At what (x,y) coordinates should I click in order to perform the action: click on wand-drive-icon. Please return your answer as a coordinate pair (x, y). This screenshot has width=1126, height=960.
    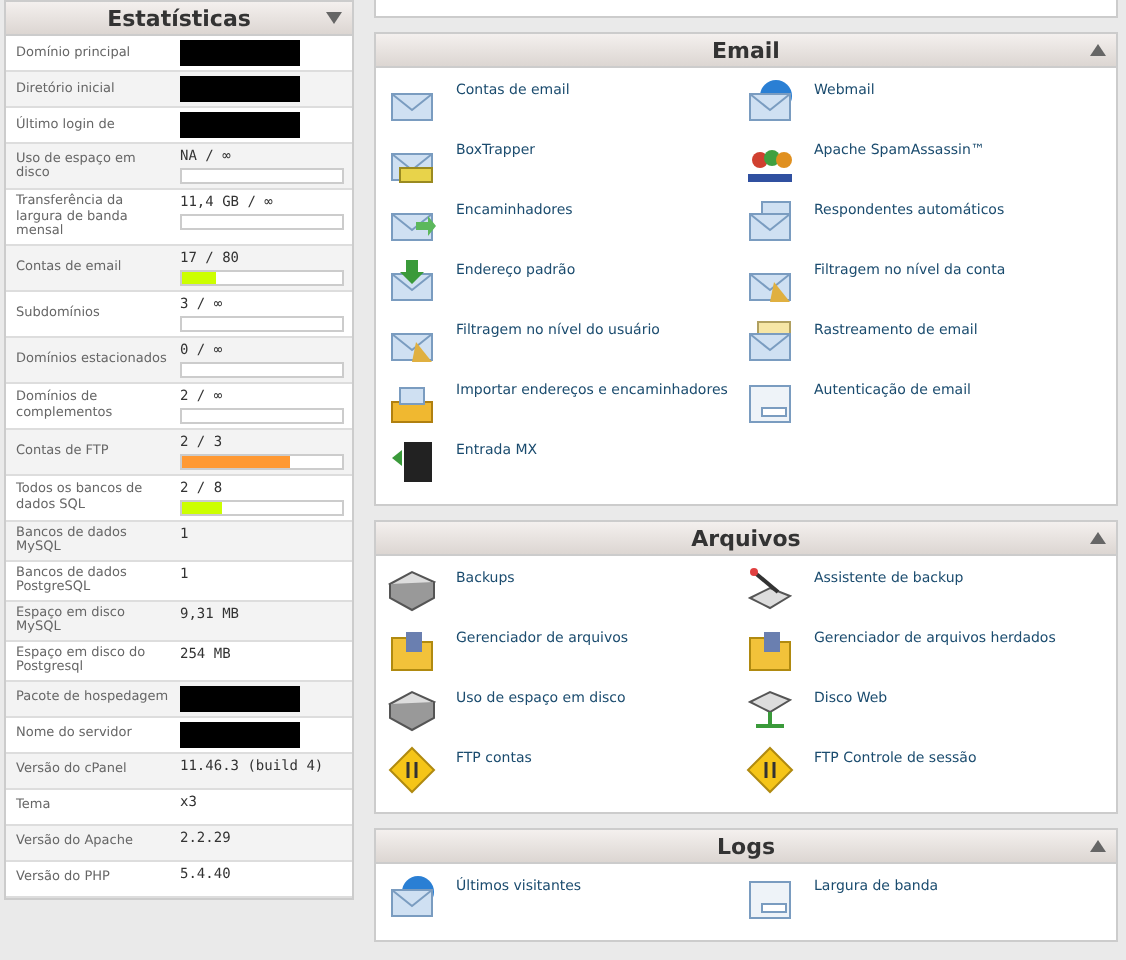
    Looking at the image, I should click on (770, 590).